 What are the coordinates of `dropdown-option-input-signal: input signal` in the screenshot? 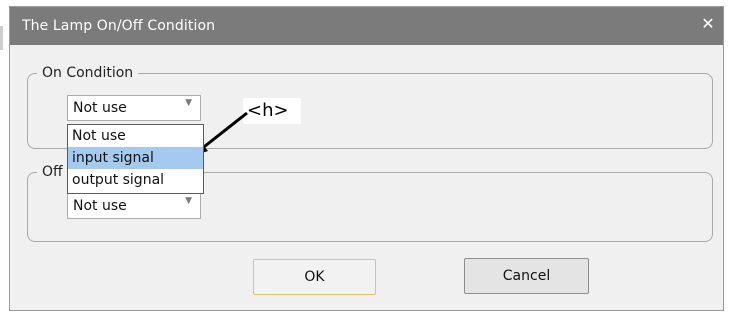 It's located at (135, 158).